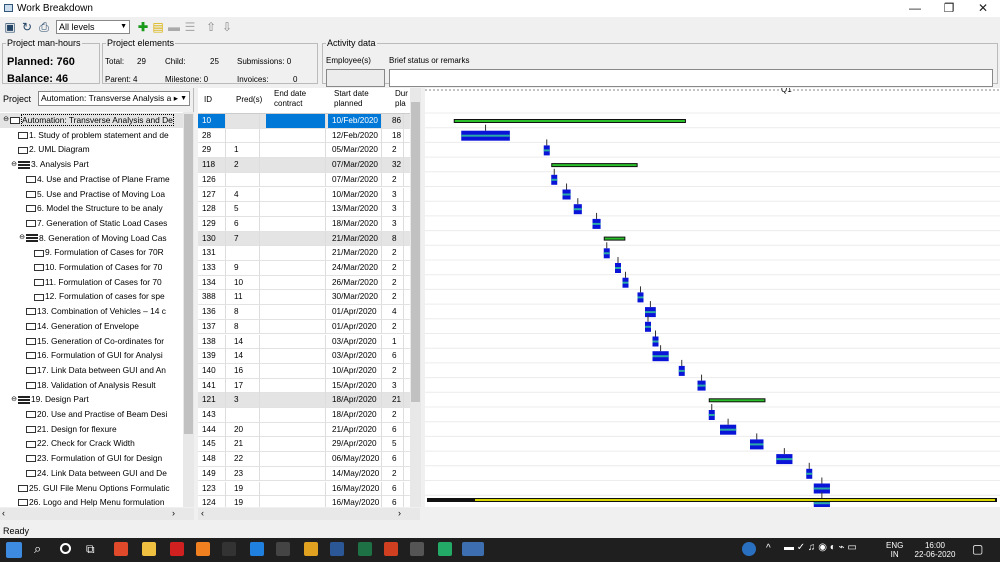  Describe the element at coordinates (396, 444) in the screenshot. I see `cell-dur: 5` at that location.